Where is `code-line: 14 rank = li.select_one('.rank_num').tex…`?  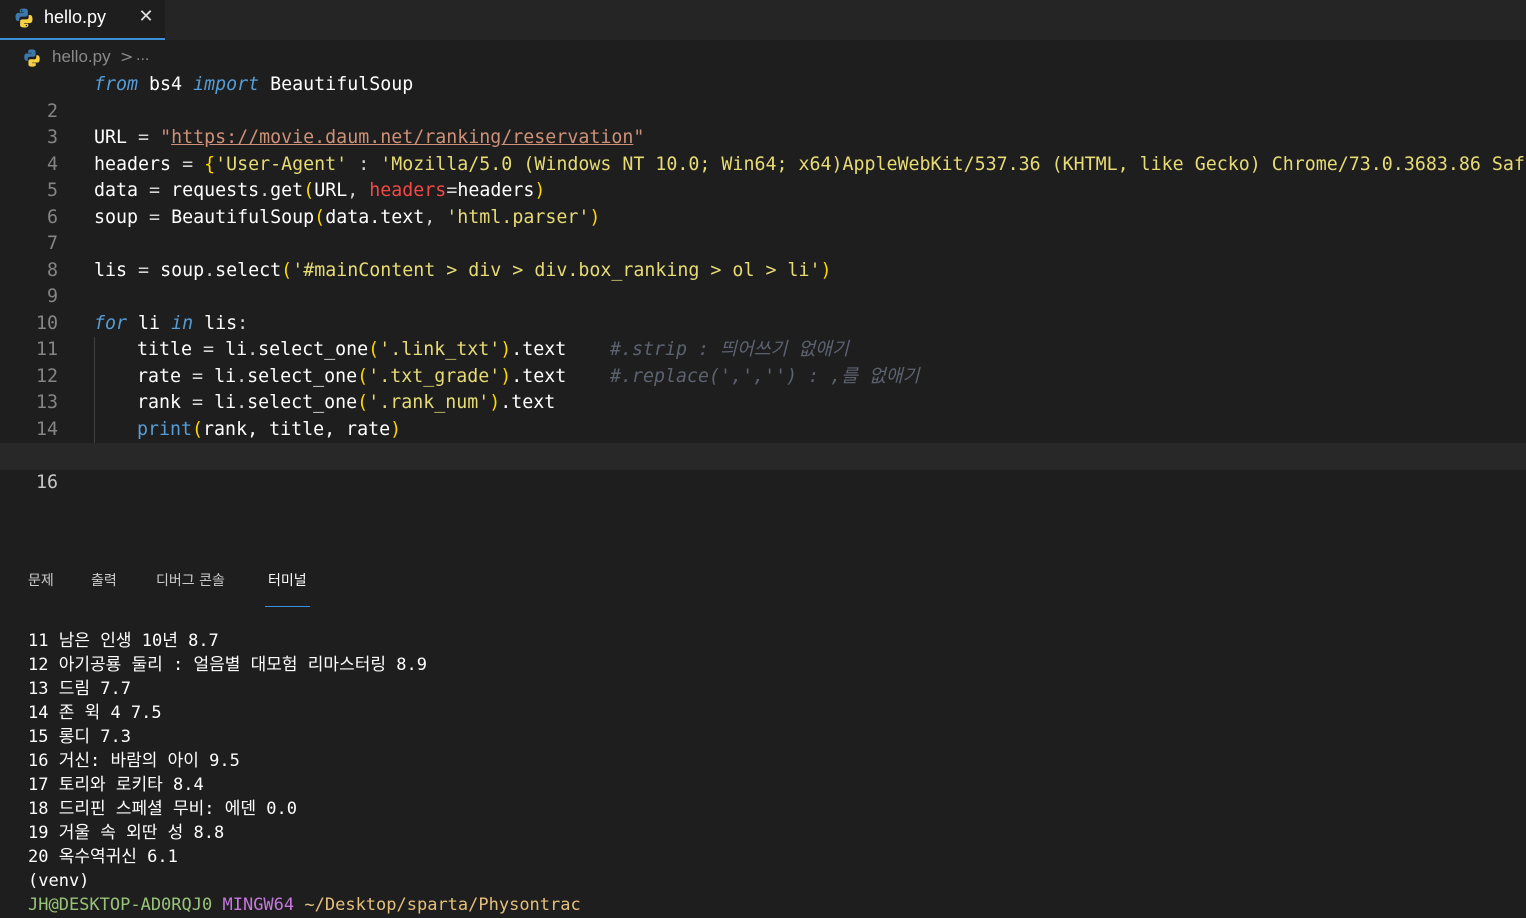
code-line: 14 rank = li.select_one('.rank_num').tex… is located at coordinates (763, 415).